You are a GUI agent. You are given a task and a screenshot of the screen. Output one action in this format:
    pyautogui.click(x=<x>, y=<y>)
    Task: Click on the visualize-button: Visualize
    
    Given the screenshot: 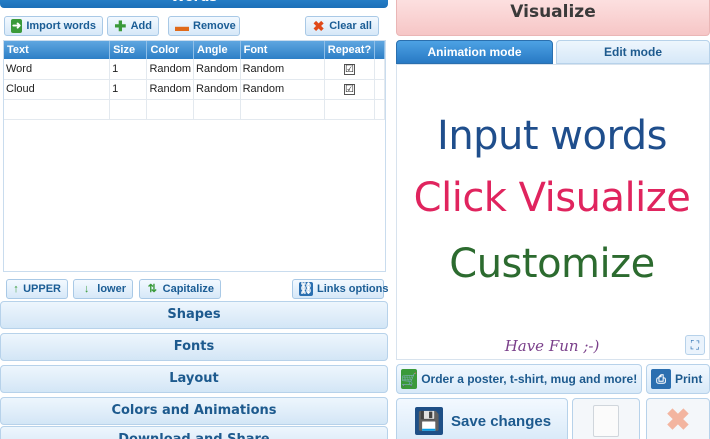 What is the action you would take?
    pyautogui.click(x=553, y=18)
    